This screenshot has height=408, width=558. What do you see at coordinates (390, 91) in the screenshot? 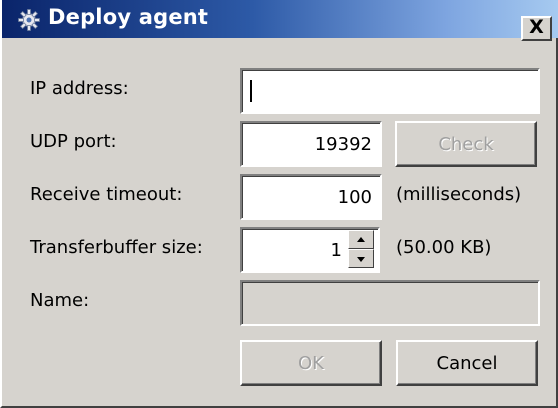
I see `ip-address-input` at bounding box center [390, 91].